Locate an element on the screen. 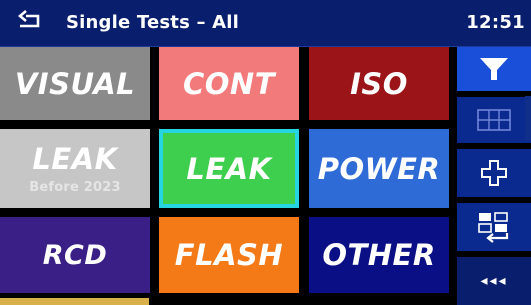  page-title: Single Tests – All is located at coordinates (153, 22).